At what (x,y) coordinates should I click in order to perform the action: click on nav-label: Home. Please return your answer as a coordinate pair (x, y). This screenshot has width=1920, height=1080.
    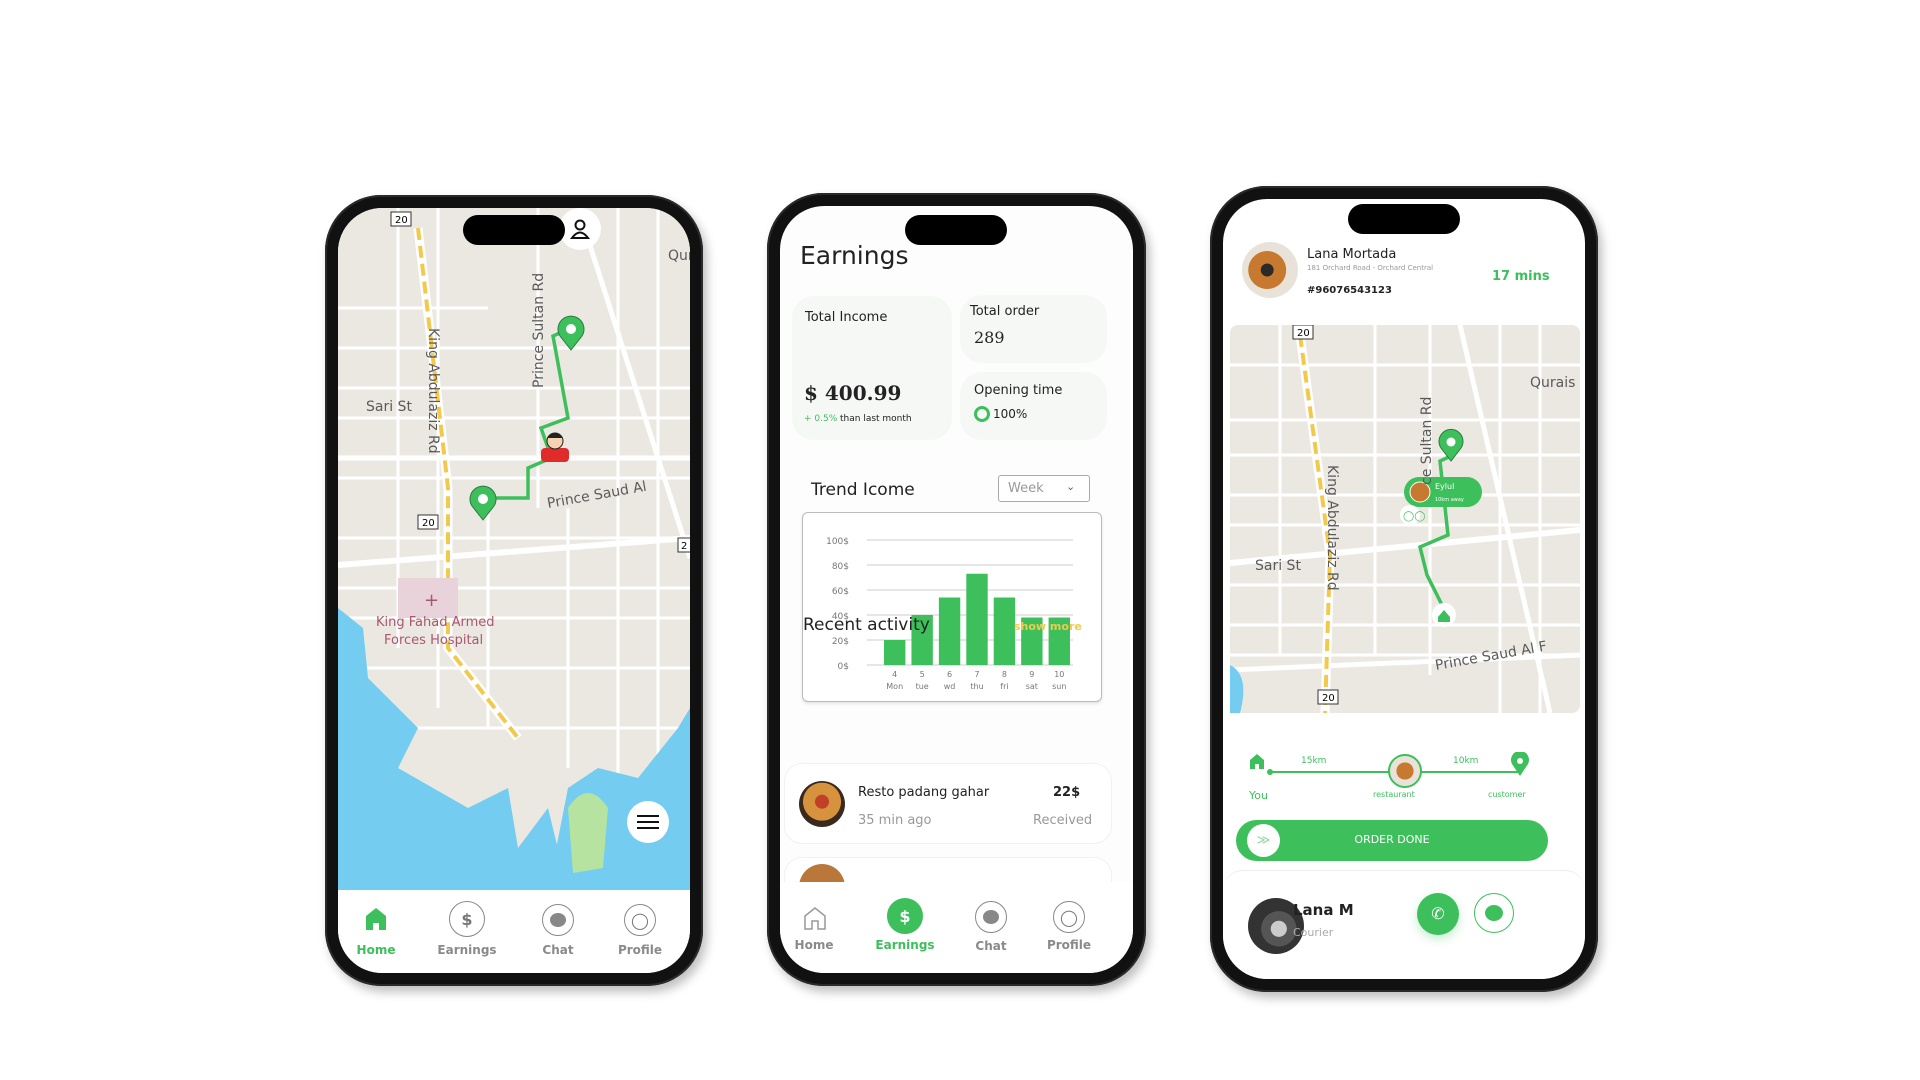
    Looking at the image, I should click on (376, 950).